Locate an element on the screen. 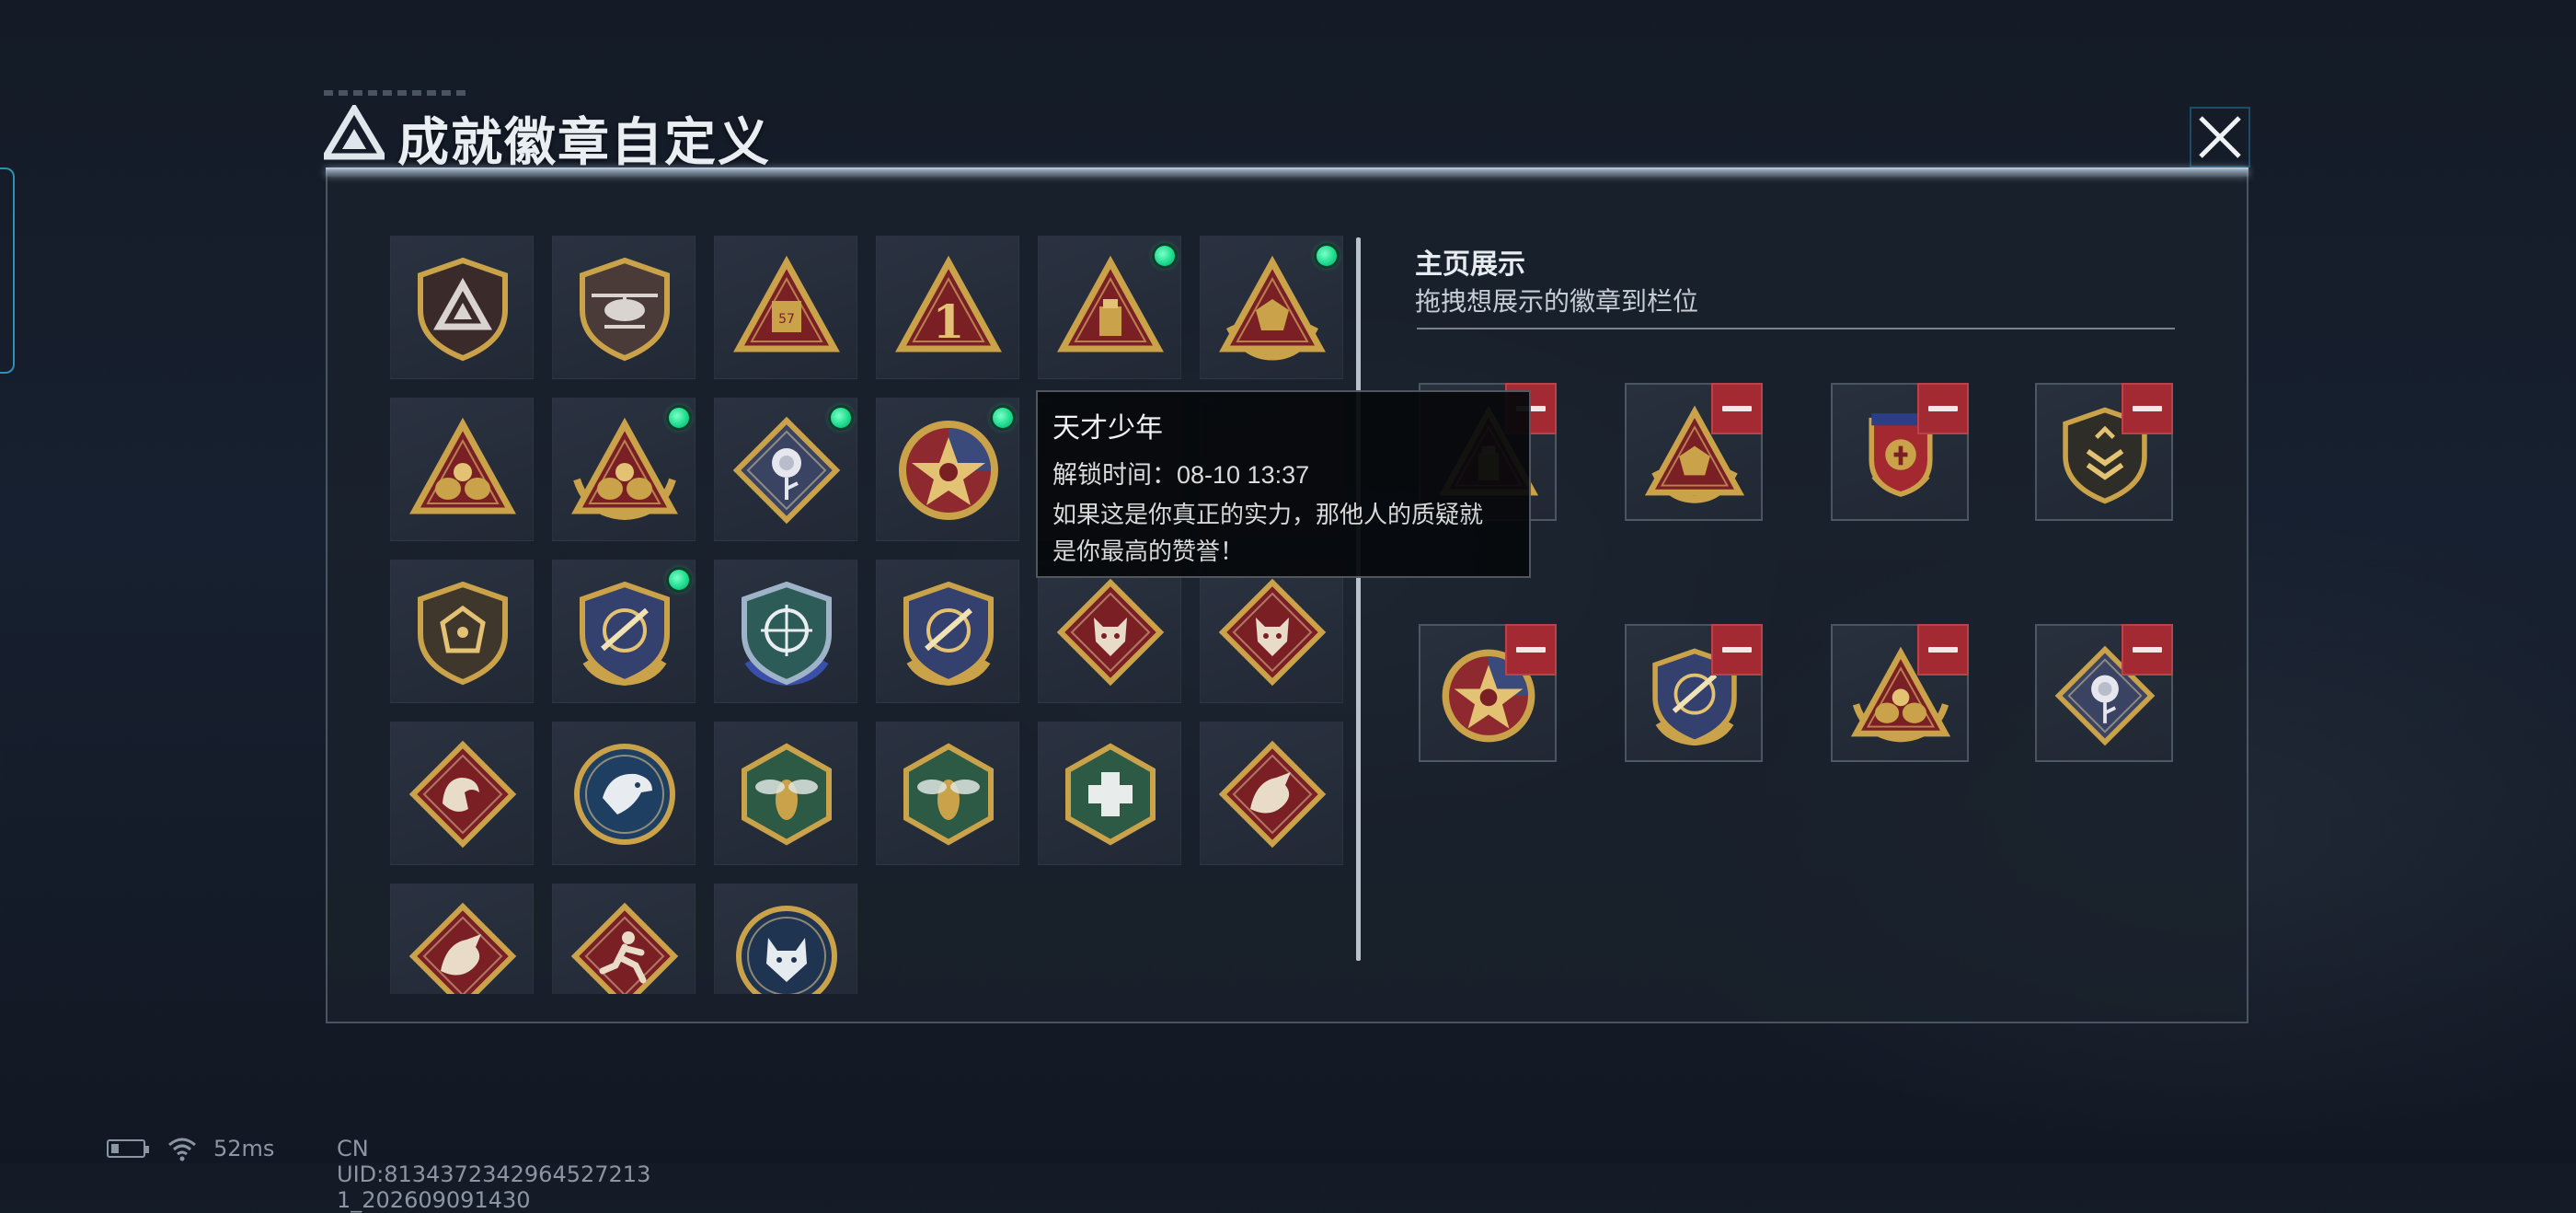 The height and width of the screenshot is (1213, 2576). dialog-header: 成就徽章自定义 is located at coordinates (1294, 132).